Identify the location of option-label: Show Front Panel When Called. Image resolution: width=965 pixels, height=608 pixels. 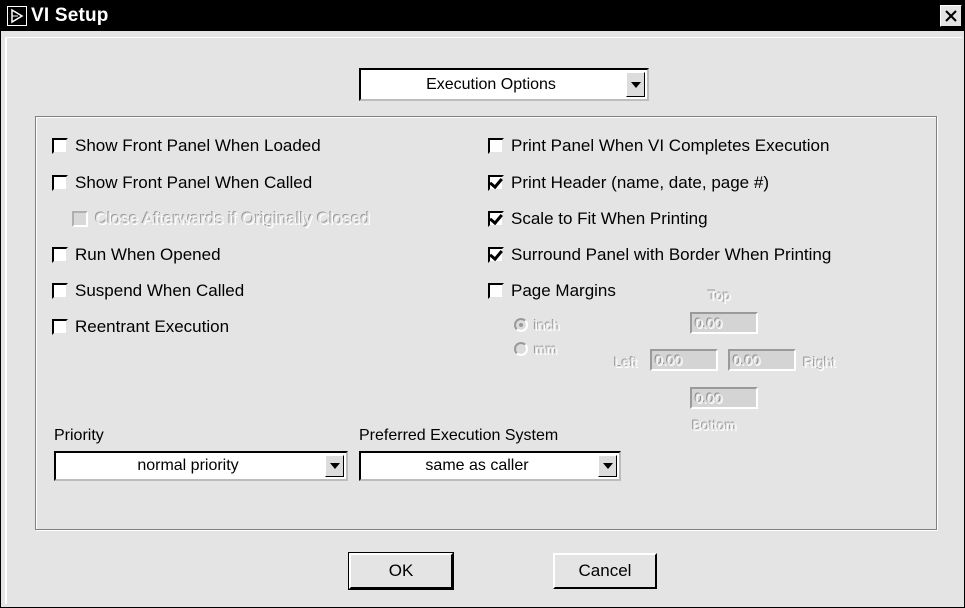
(194, 182).